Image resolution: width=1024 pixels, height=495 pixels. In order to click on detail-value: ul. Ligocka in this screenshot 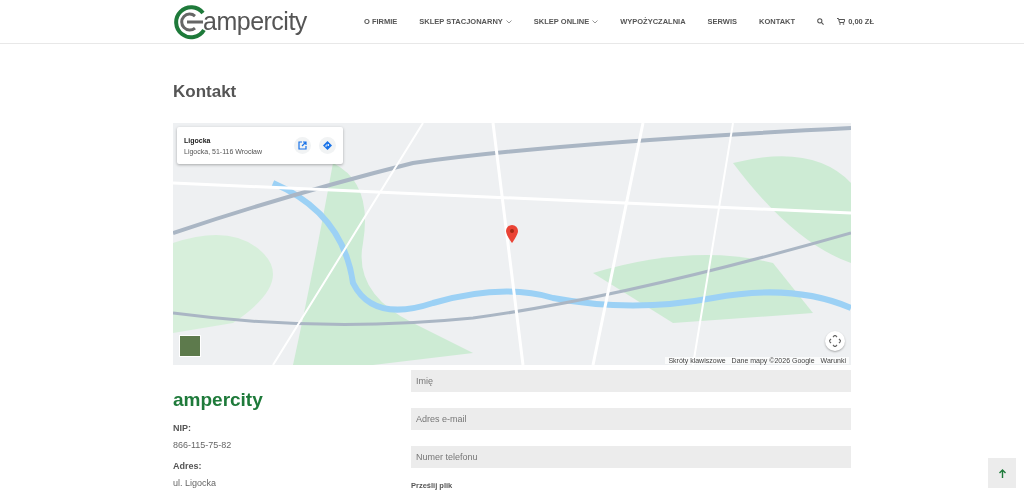, I will do `click(195, 483)`.